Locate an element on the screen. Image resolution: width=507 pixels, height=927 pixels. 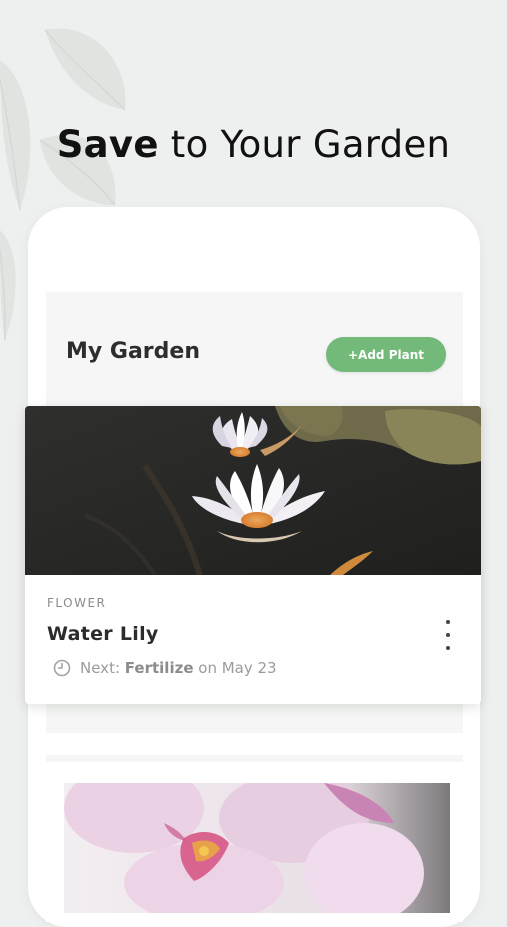
more-vertical-icon is located at coordinates (448, 635).